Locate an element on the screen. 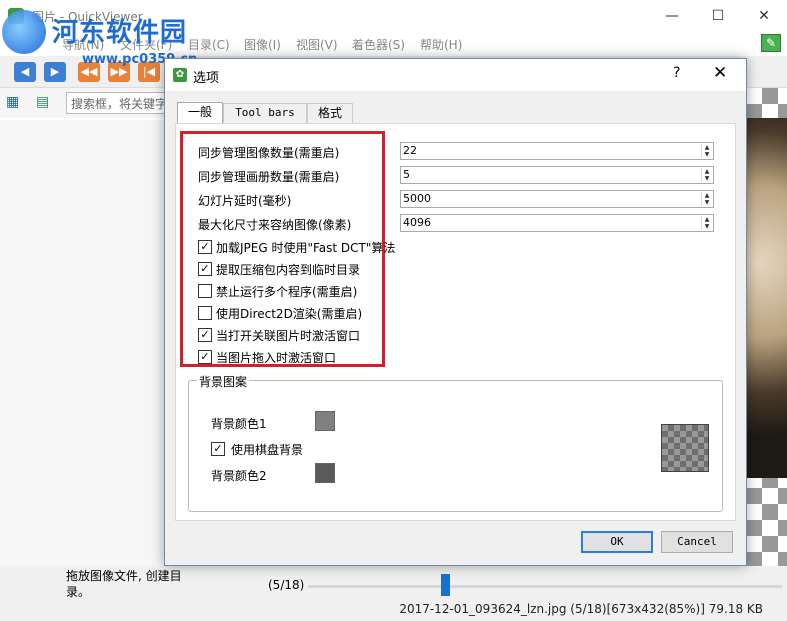  help-button: ? is located at coordinates (676, 73).